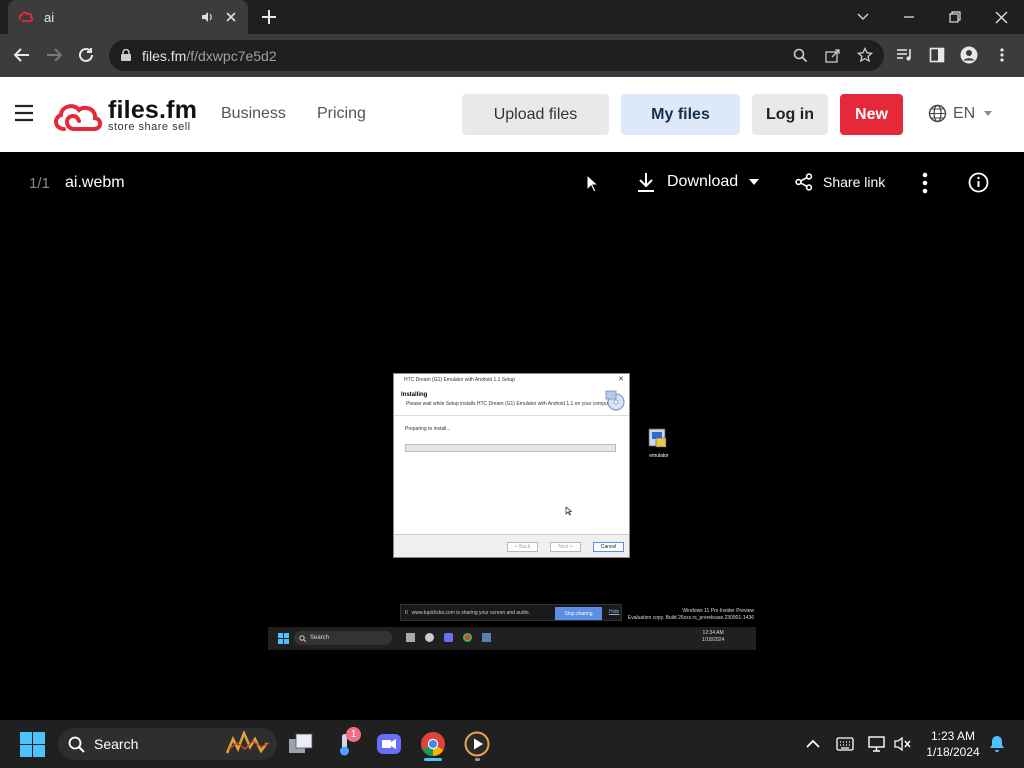  I want to click on video-chat-icon, so click(389, 744).